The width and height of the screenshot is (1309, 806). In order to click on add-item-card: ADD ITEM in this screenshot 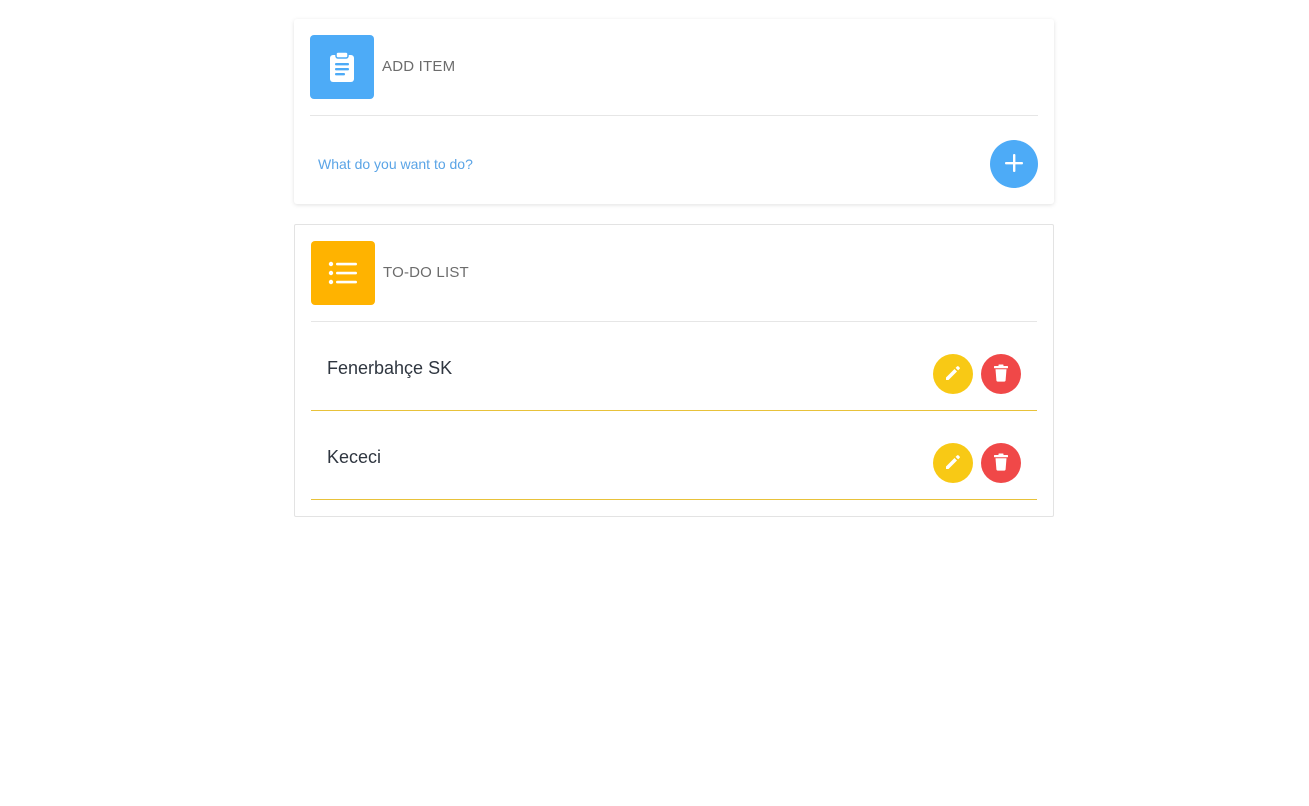, I will do `click(674, 111)`.